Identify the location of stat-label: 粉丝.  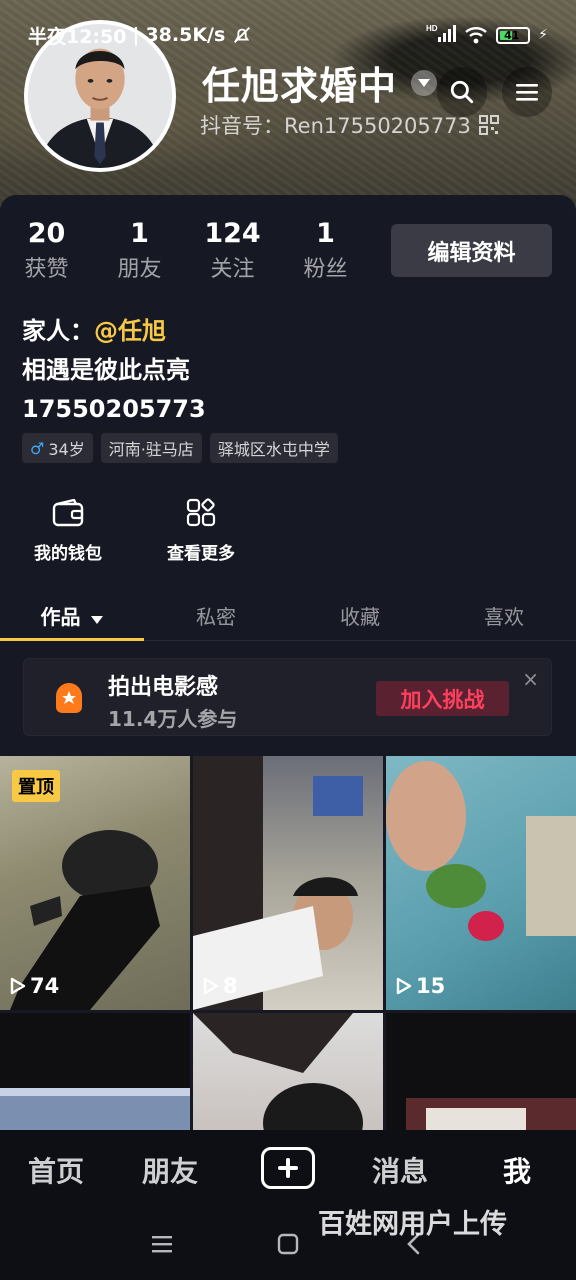
(325, 269).